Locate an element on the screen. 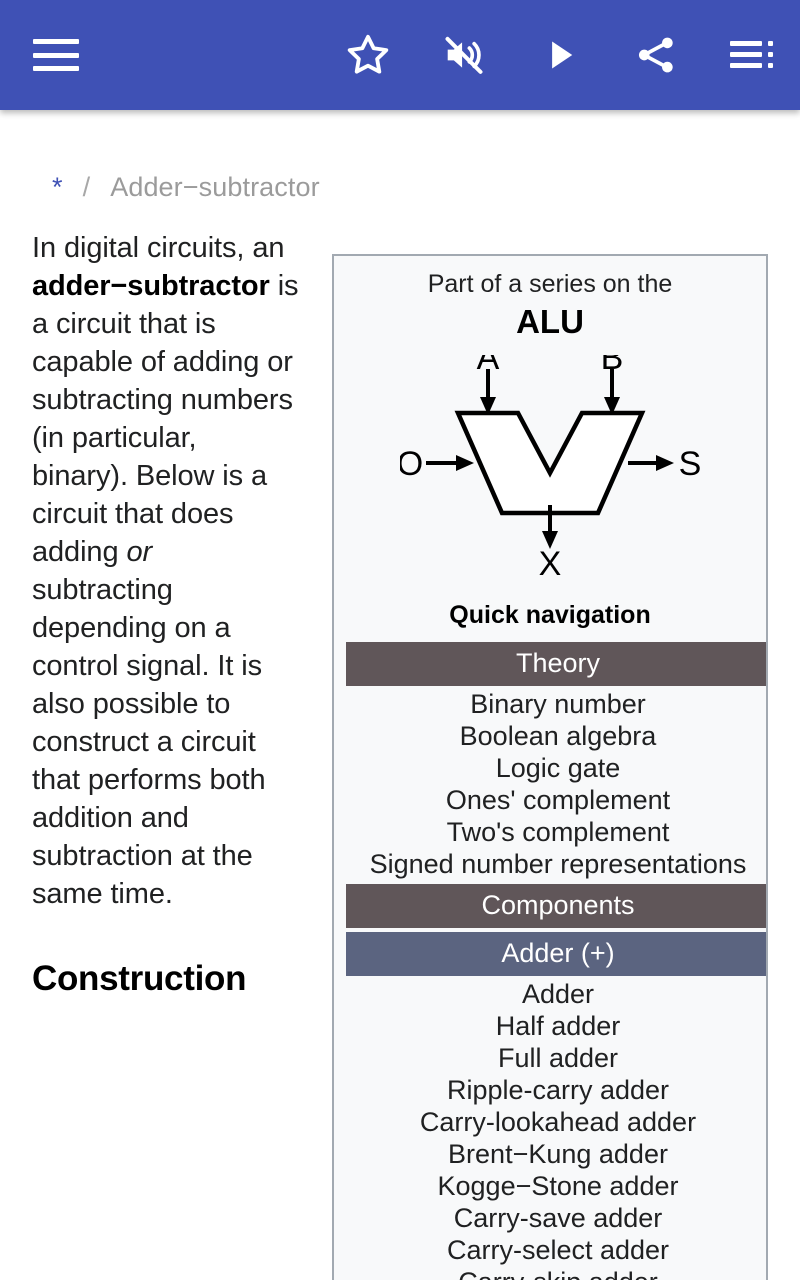 The height and width of the screenshot is (1280, 800). nav-link-signed-number-representations: Signed number representations is located at coordinates (556, 864).